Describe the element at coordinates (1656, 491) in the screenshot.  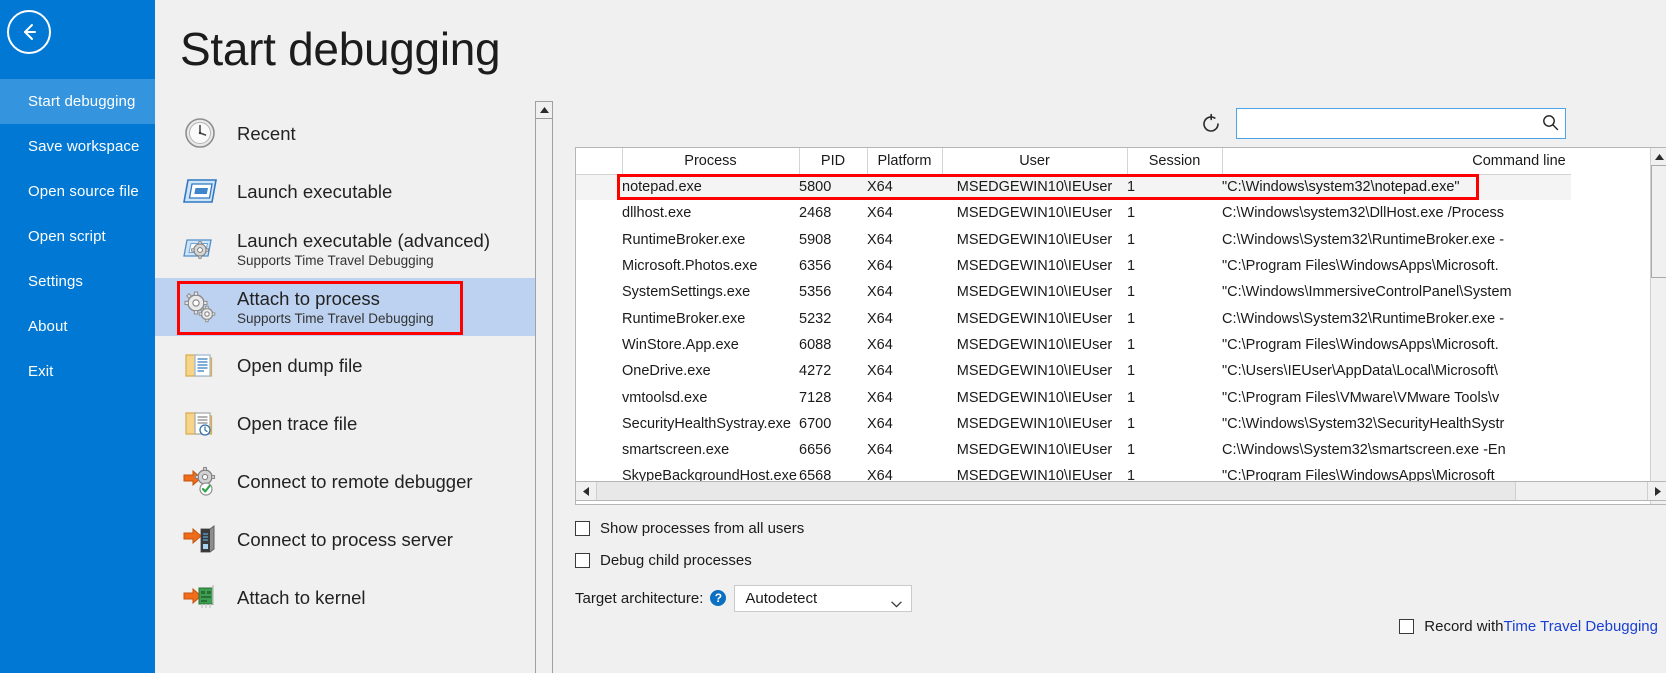
I see `scroll-right-arrow-icon` at that location.